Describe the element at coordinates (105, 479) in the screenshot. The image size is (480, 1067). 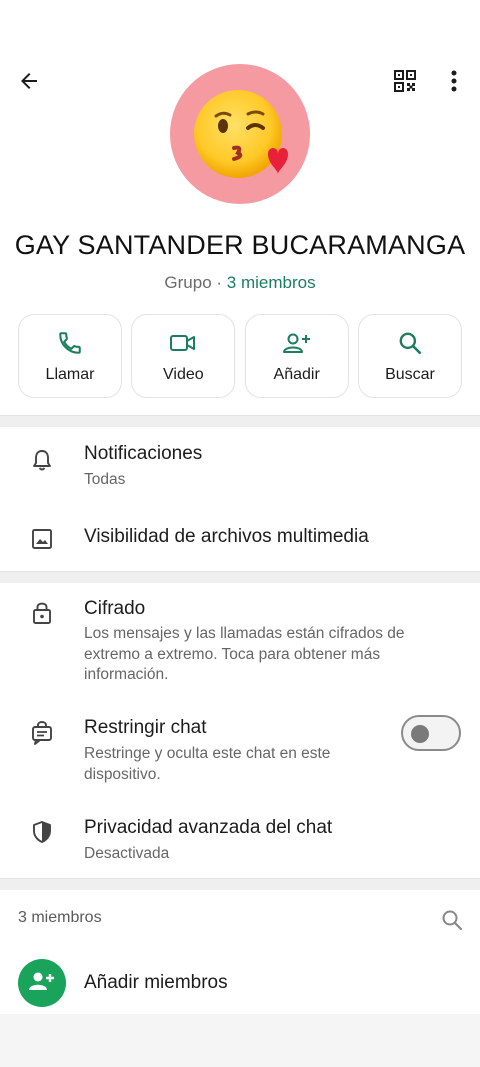
I see `notifications-desc: Todas` at that location.